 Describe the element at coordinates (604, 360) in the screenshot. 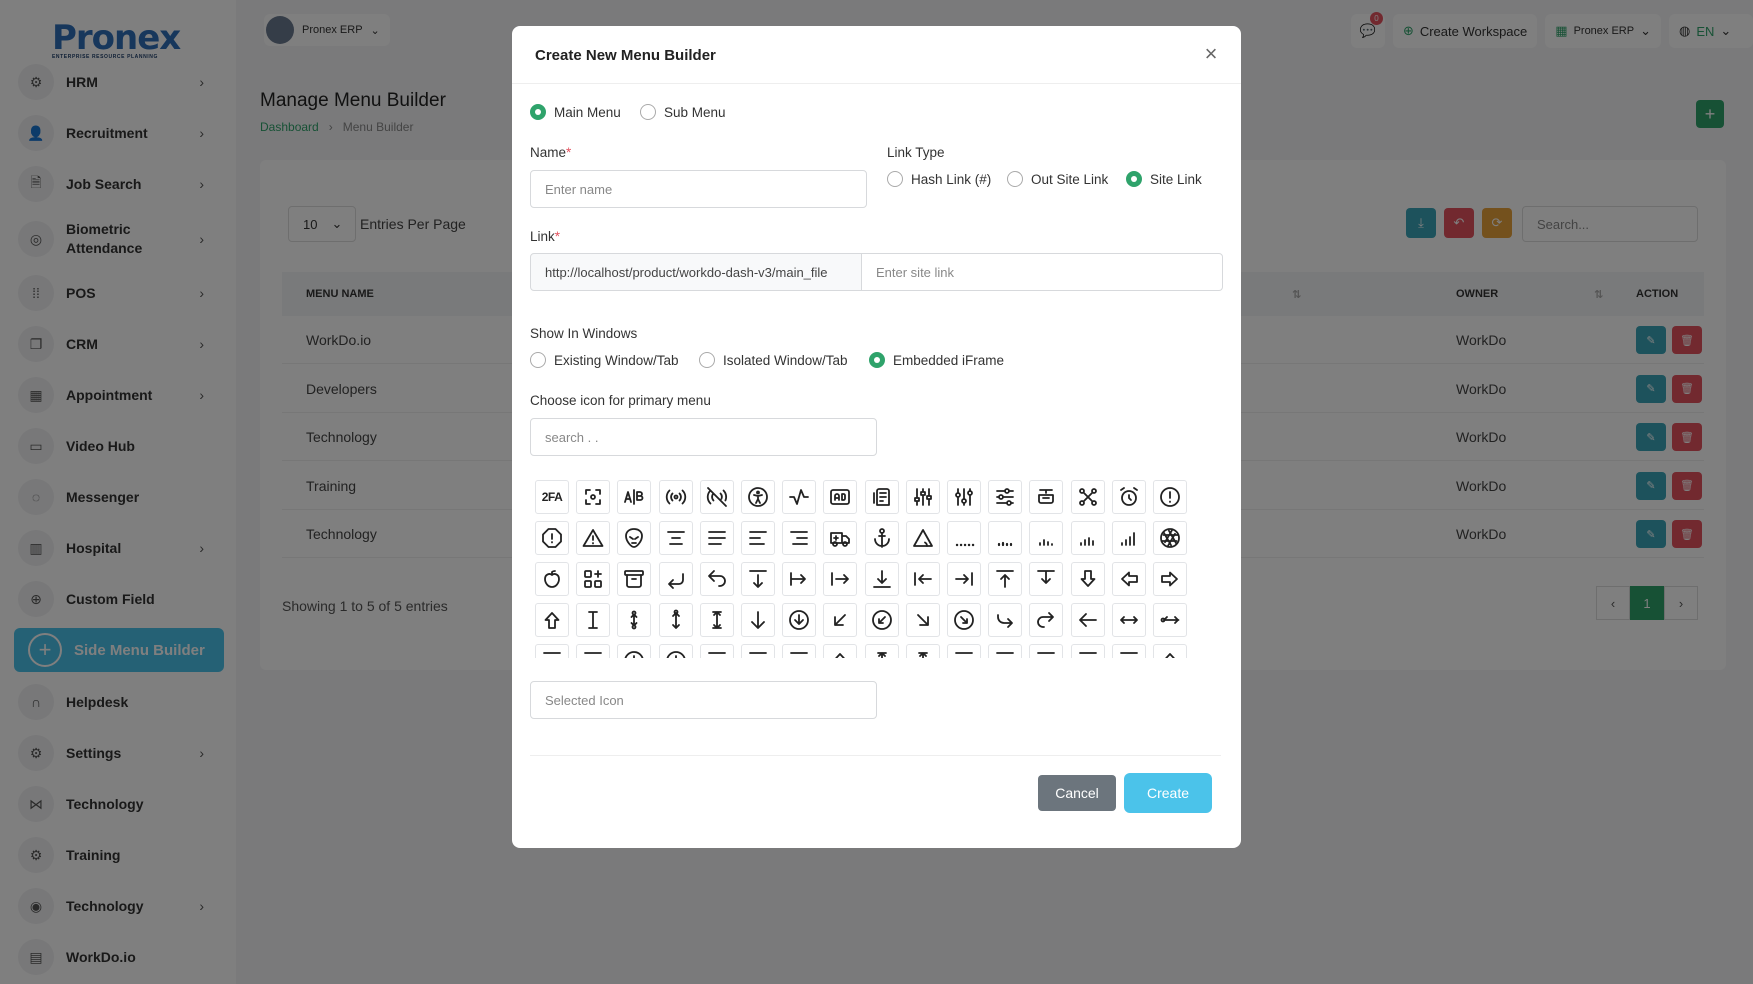

I see `radio-existing-window: Existing Window/Tab` at that location.